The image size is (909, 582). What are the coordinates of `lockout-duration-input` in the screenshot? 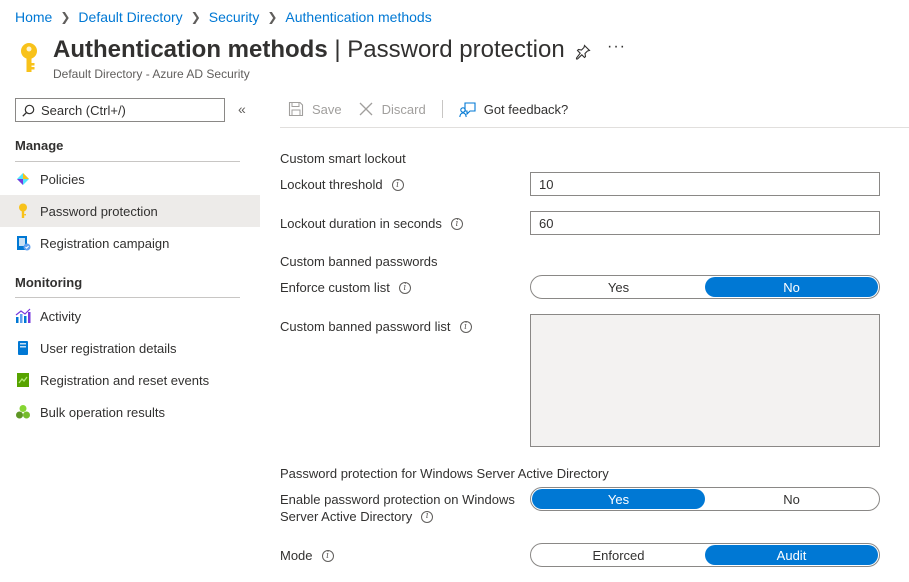 It's located at (705, 223).